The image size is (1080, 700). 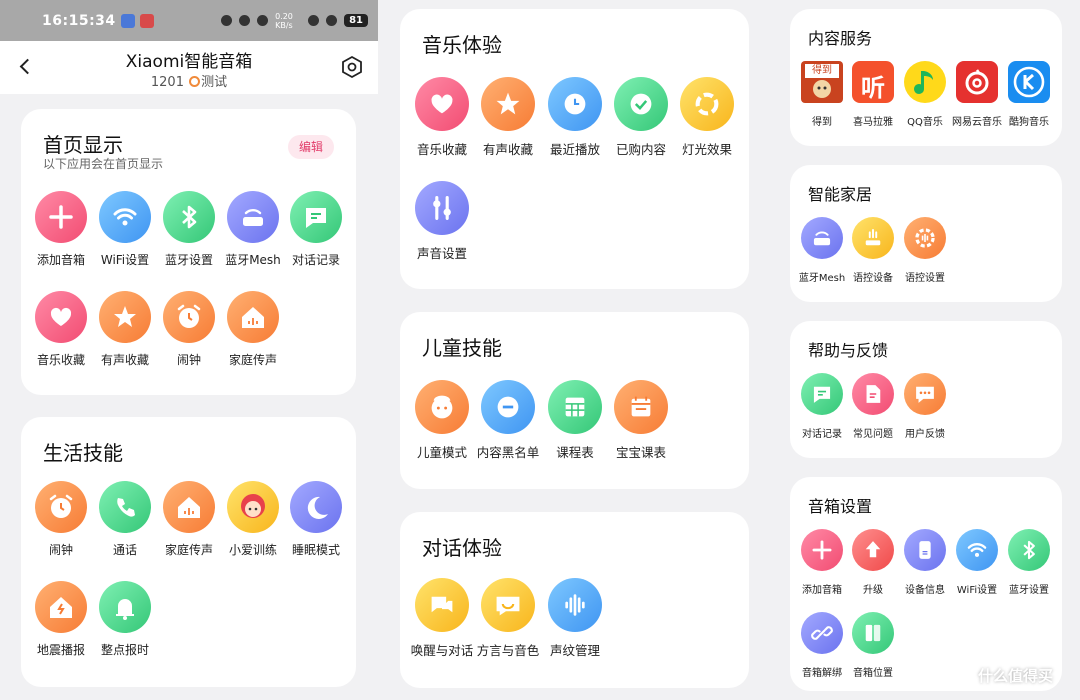 I want to click on home-item-audio-fav: 有声收藏, so click(x=125, y=329).